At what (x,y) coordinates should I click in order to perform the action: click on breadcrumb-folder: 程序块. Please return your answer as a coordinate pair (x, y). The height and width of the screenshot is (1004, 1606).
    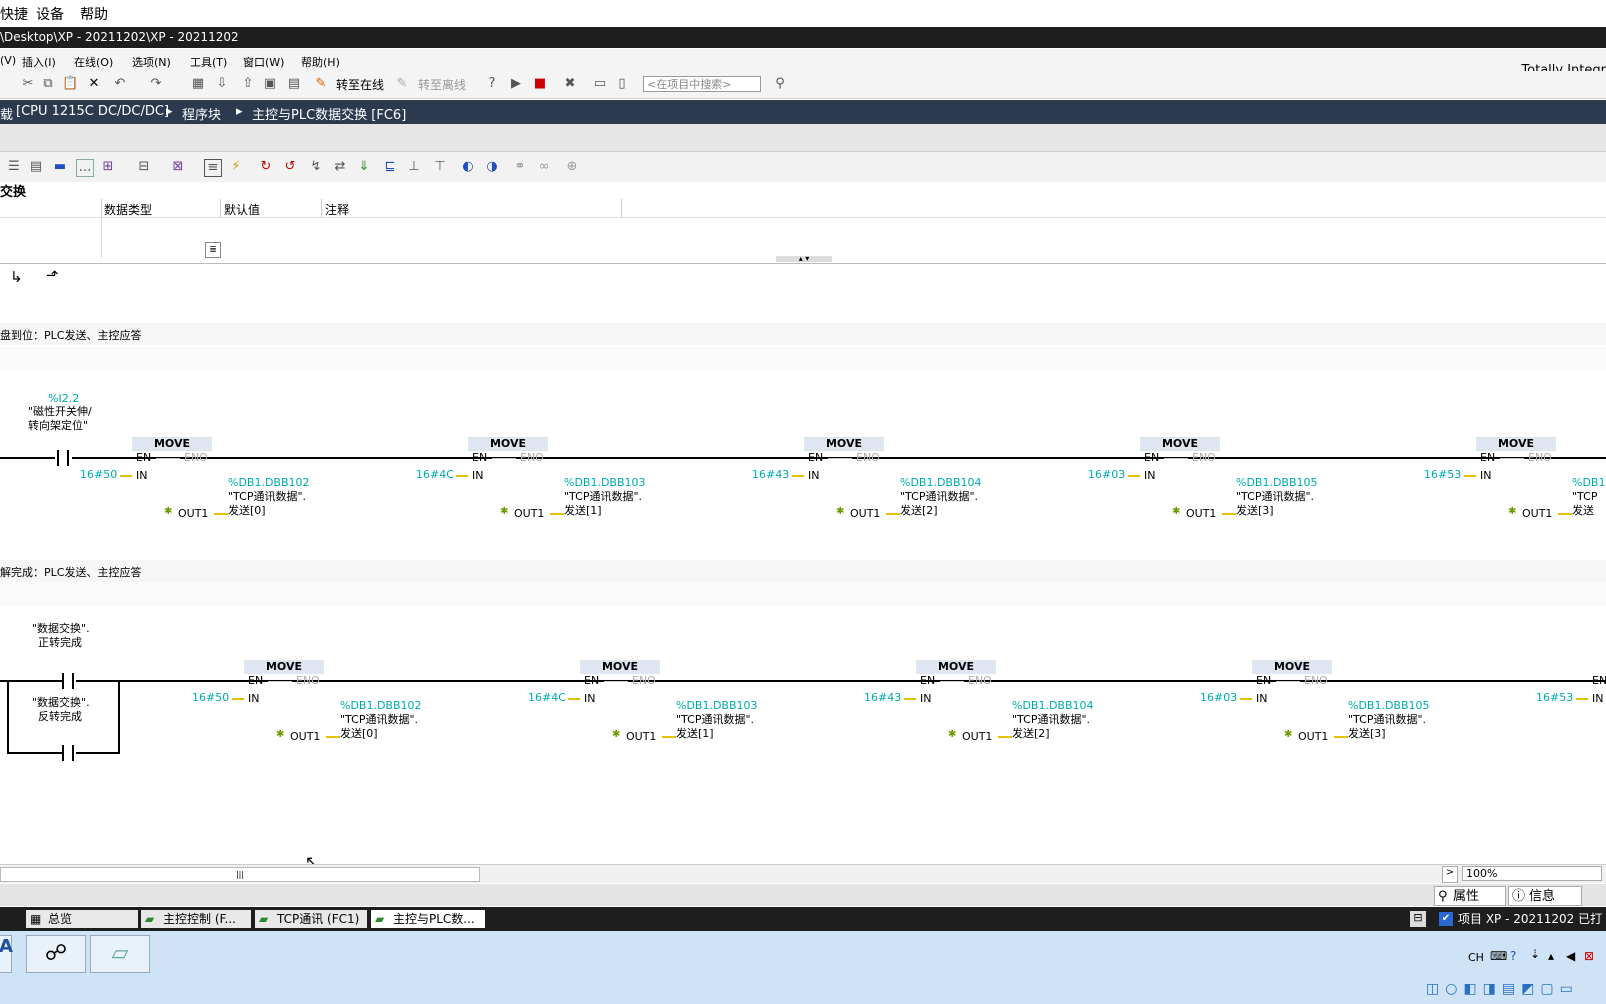
    Looking at the image, I should click on (201, 113).